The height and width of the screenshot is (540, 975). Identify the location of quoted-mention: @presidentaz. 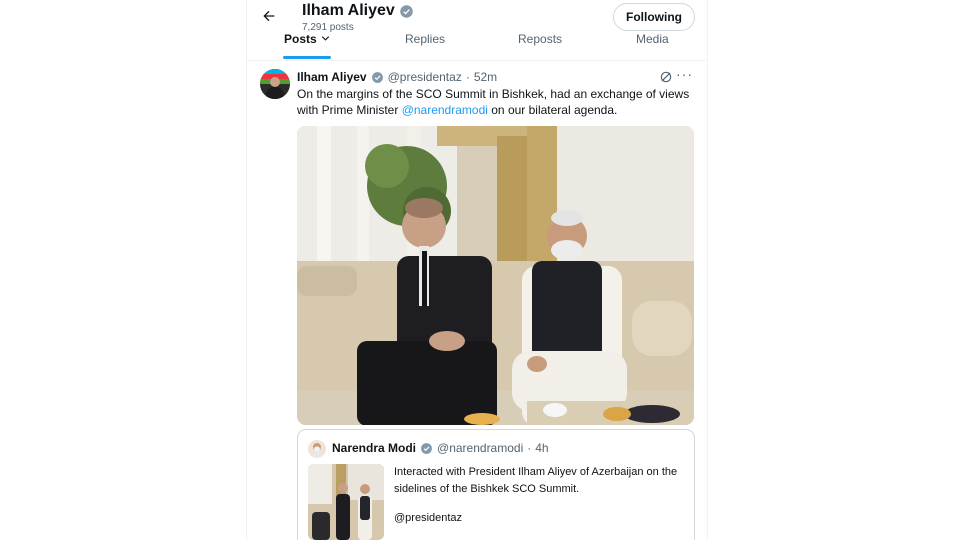
(428, 518).